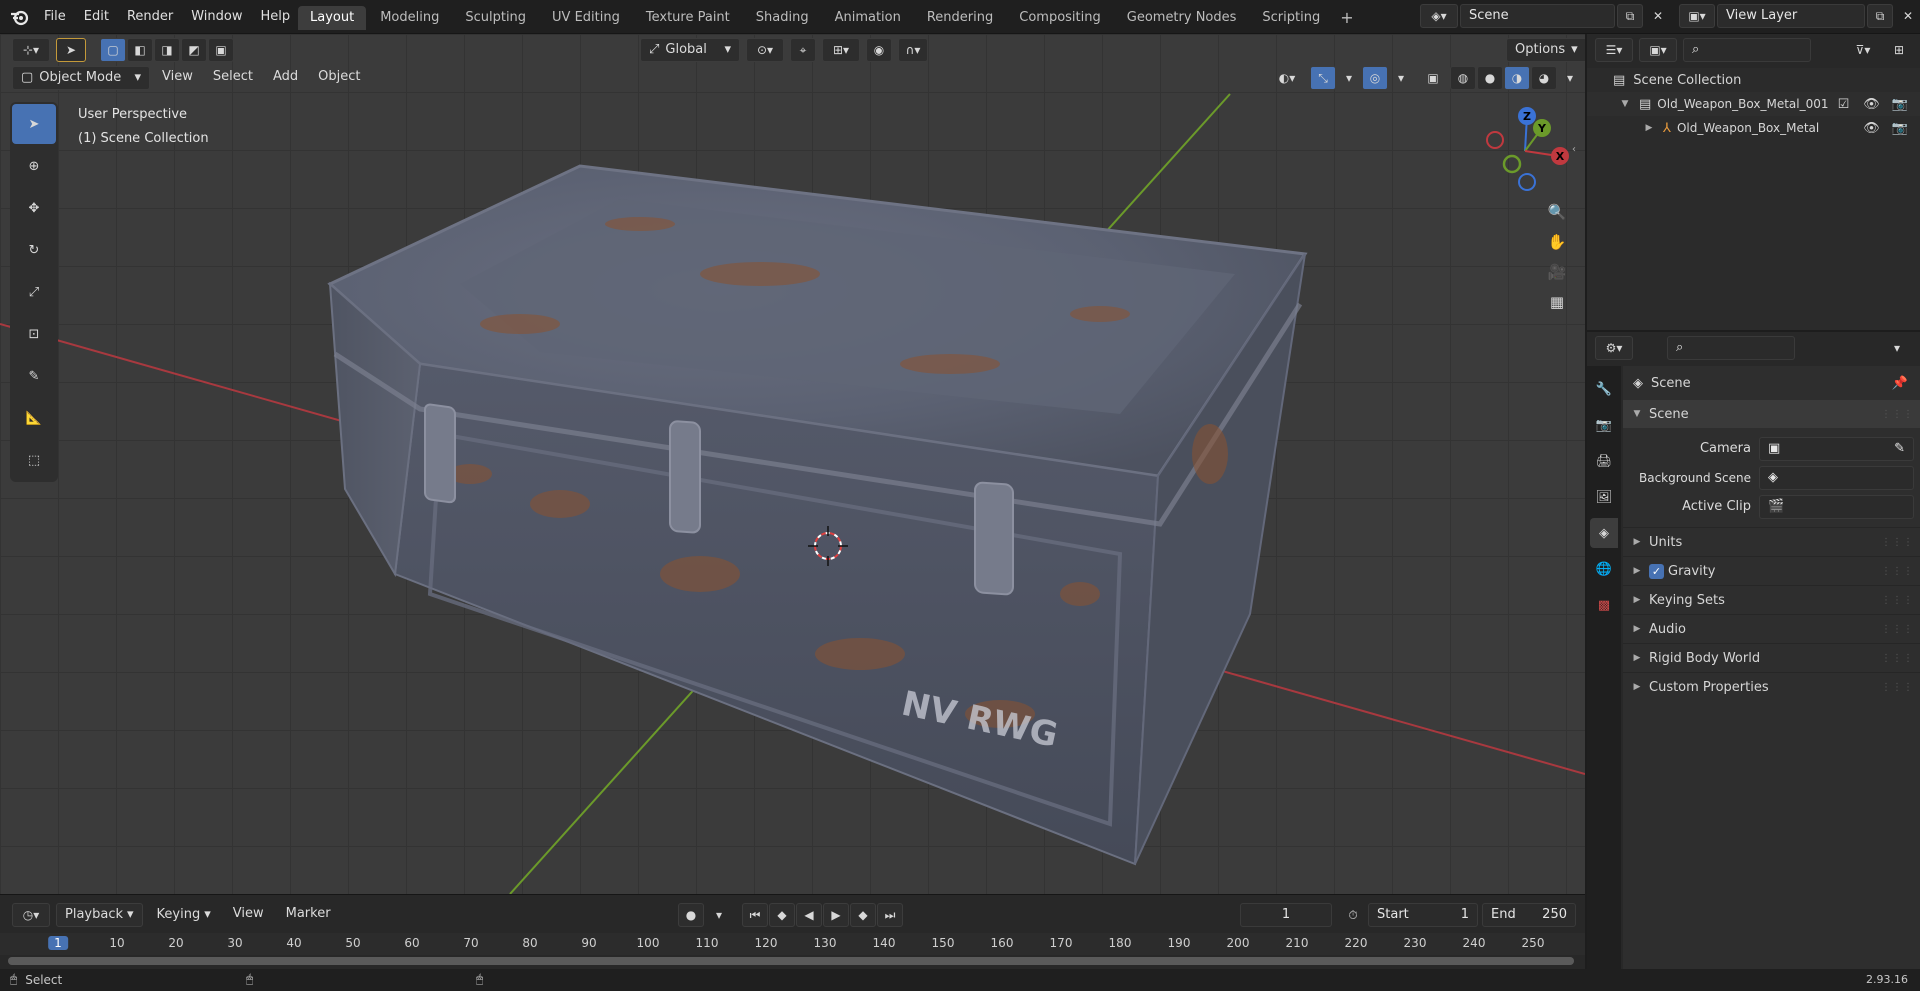  Describe the element at coordinates (34, 376) in the screenshot. I see `annotate-tool-icon: ✎` at that location.